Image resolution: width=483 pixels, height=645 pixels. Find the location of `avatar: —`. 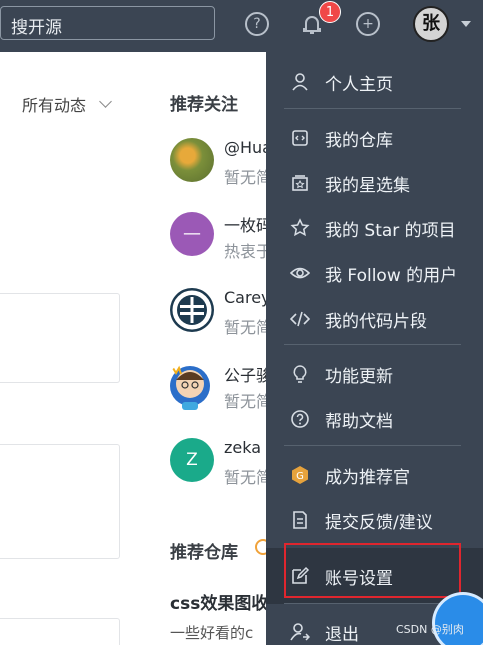

avatar: — is located at coordinates (192, 234).